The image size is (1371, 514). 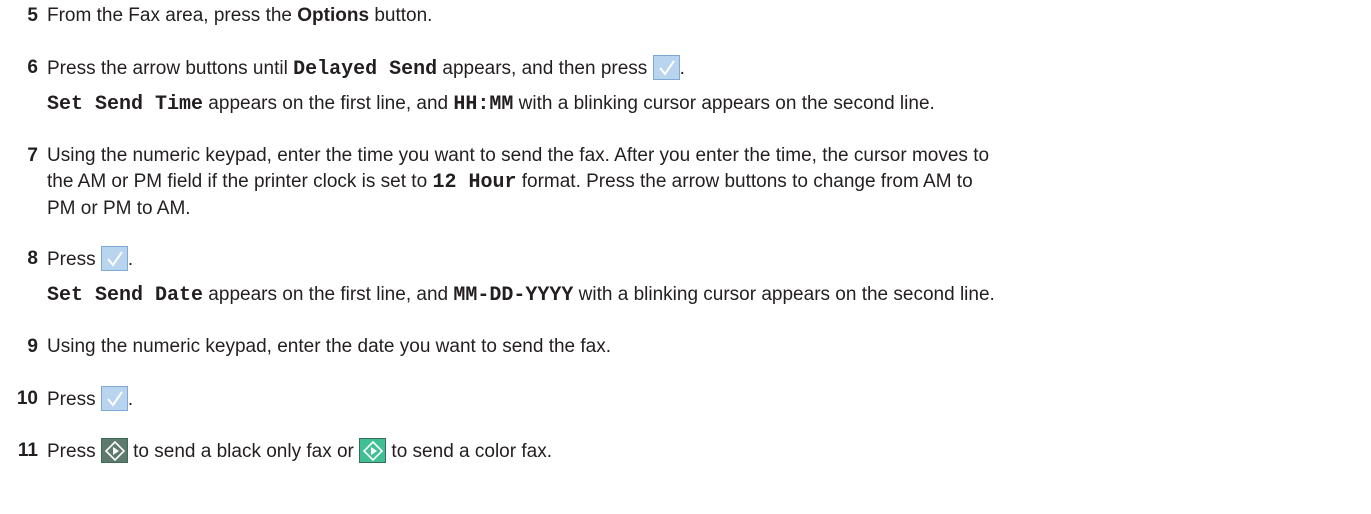 What do you see at coordinates (32, 258) in the screenshot?
I see `step-number: 8` at bounding box center [32, 258].